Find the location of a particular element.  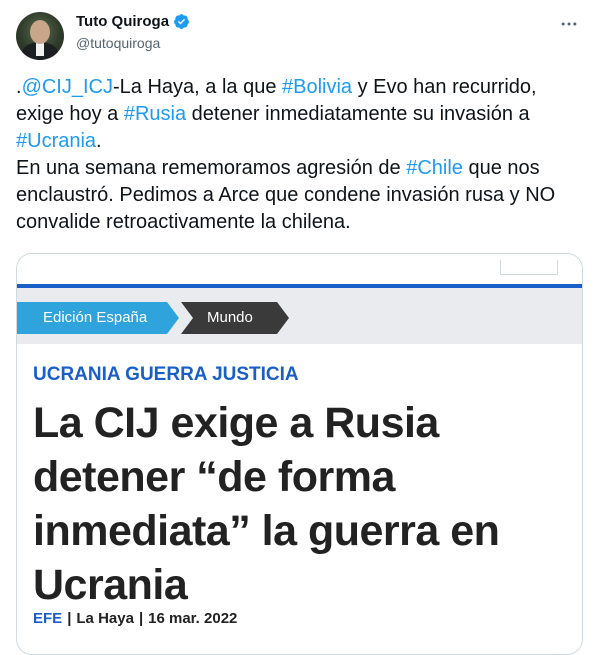

author-name-row: Tuto Quiroga is located at coordinates (133, 21).